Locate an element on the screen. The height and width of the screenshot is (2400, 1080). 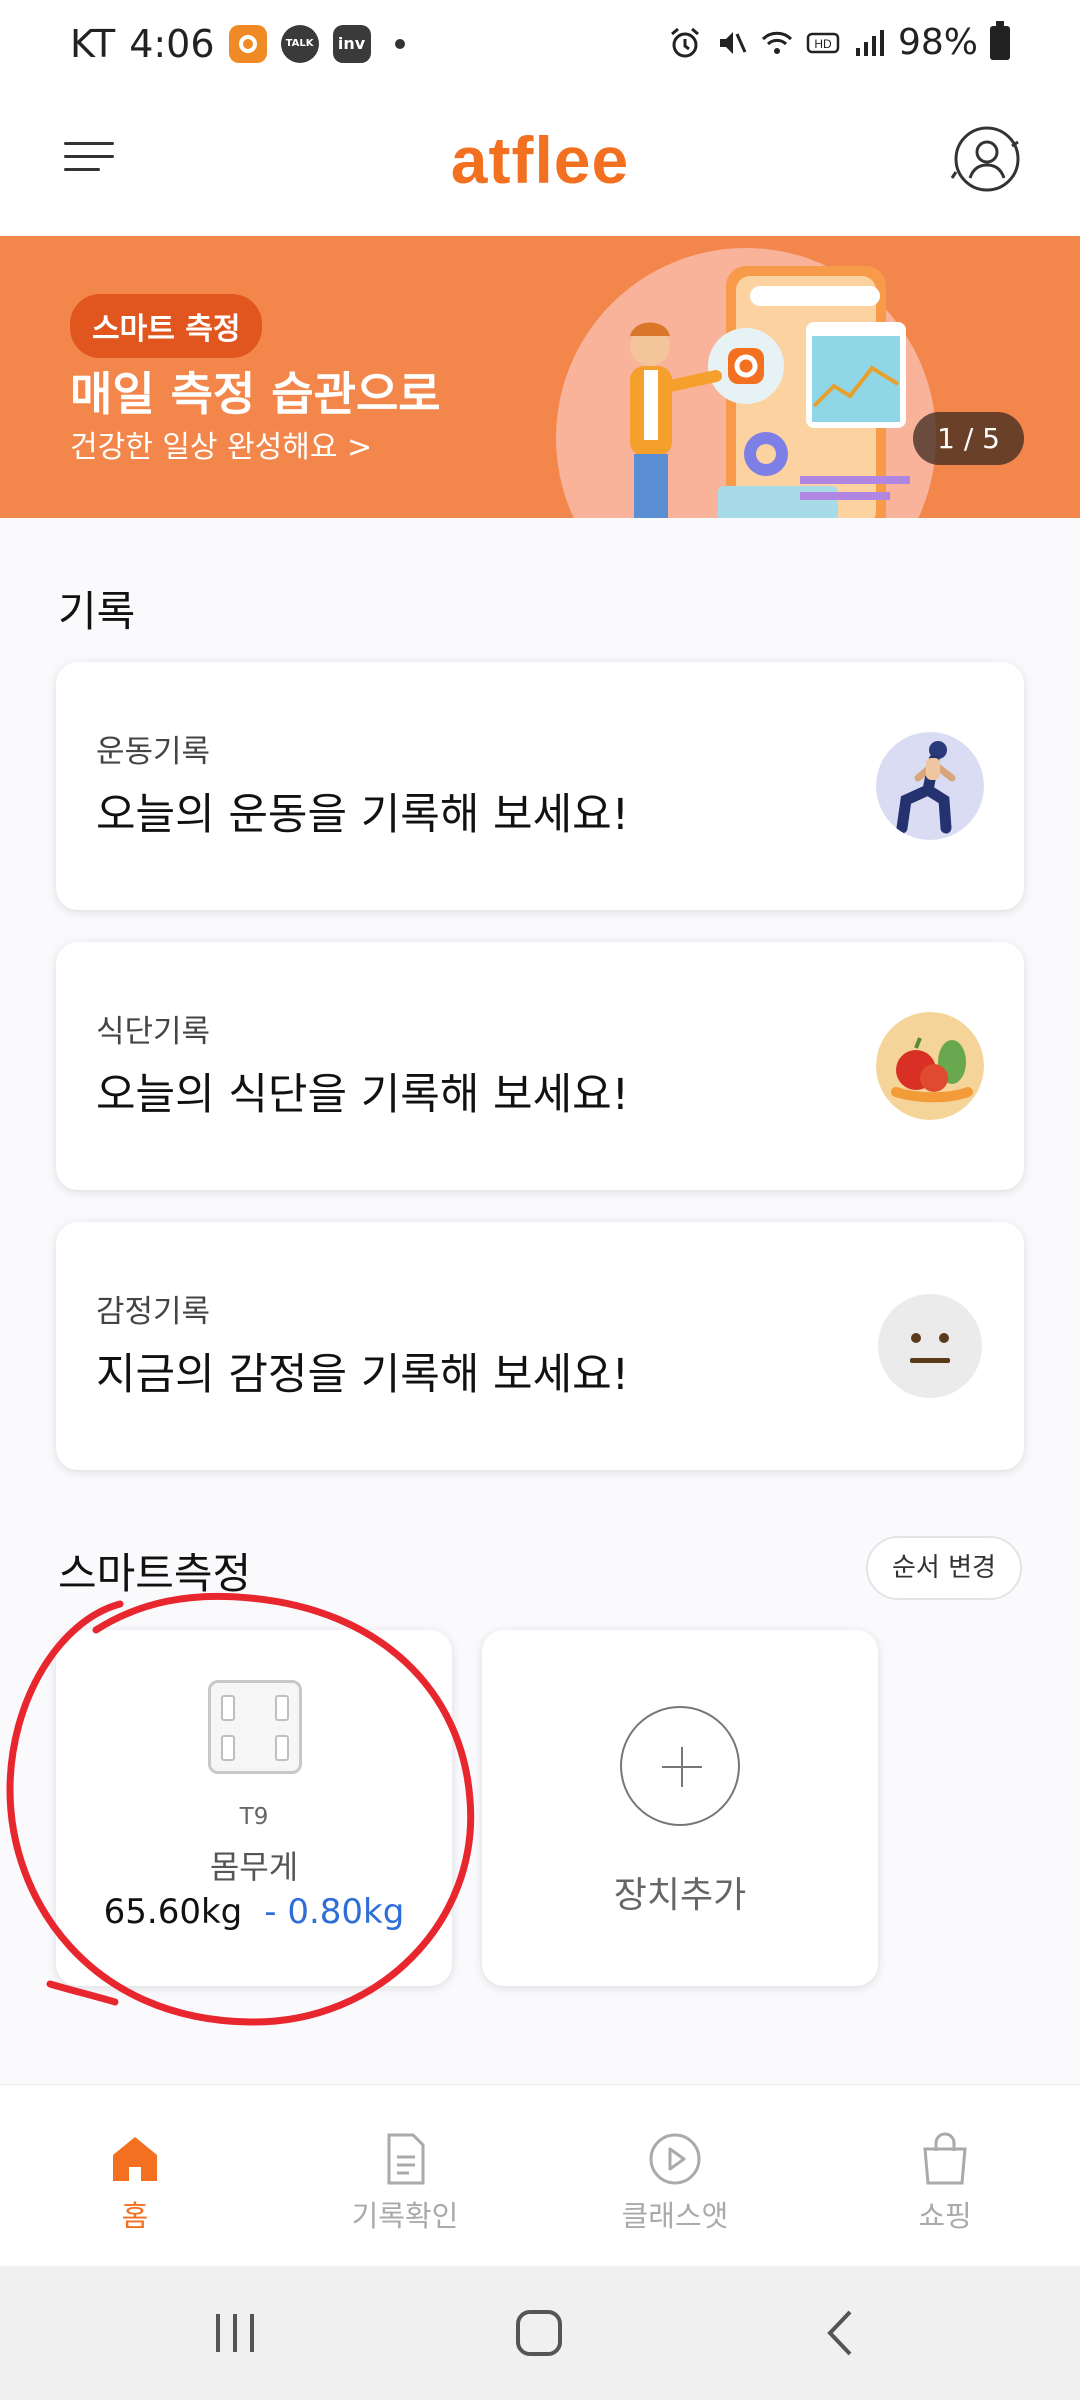
clock: 4:06 is located at coordinates (172, 44).